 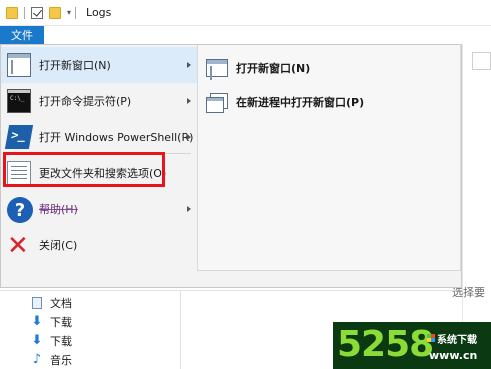 I want to click on title-bar: ▾ Logs, so click(x=245, y=13).